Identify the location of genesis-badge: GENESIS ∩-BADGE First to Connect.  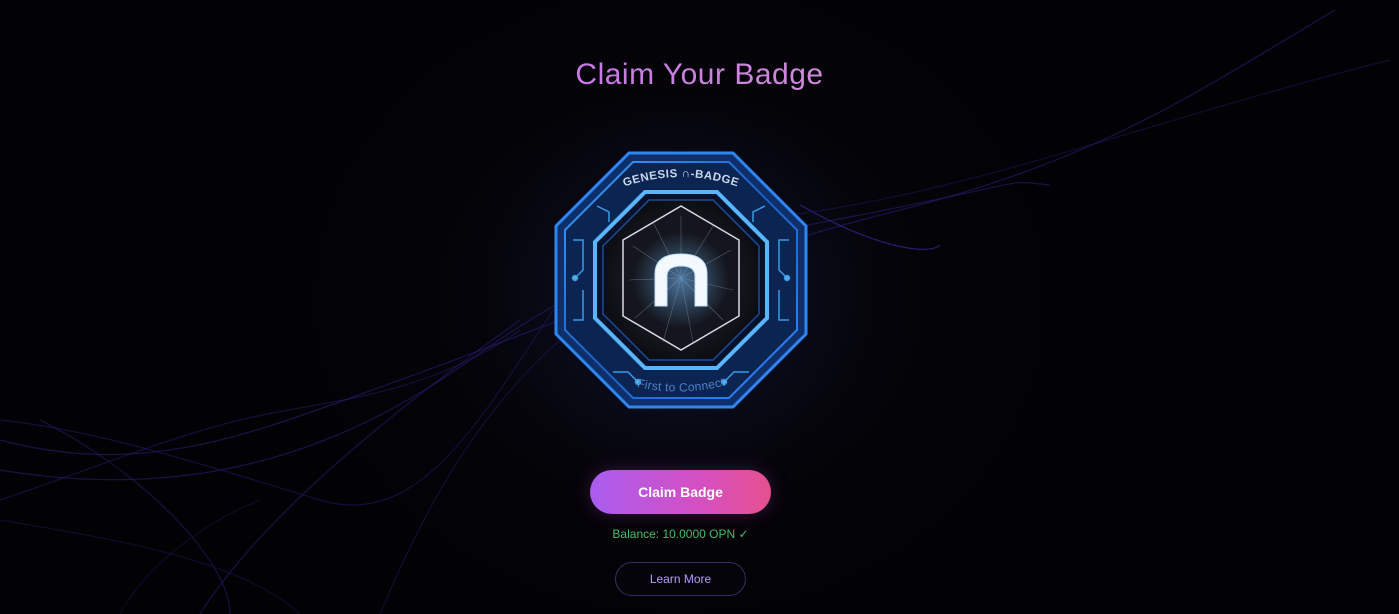
(681, 280).